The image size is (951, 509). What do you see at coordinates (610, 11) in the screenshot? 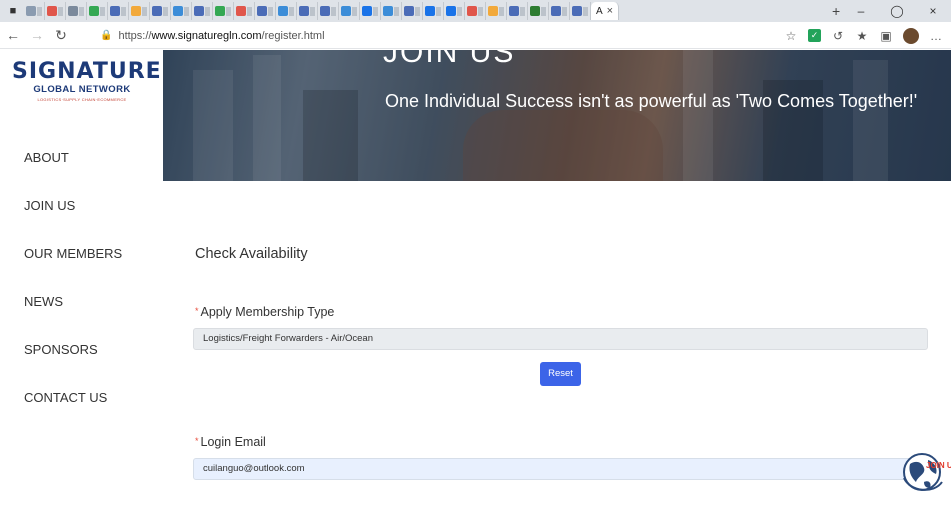
I see `close-tab-icon: ×` at bounding box center [610, 11].